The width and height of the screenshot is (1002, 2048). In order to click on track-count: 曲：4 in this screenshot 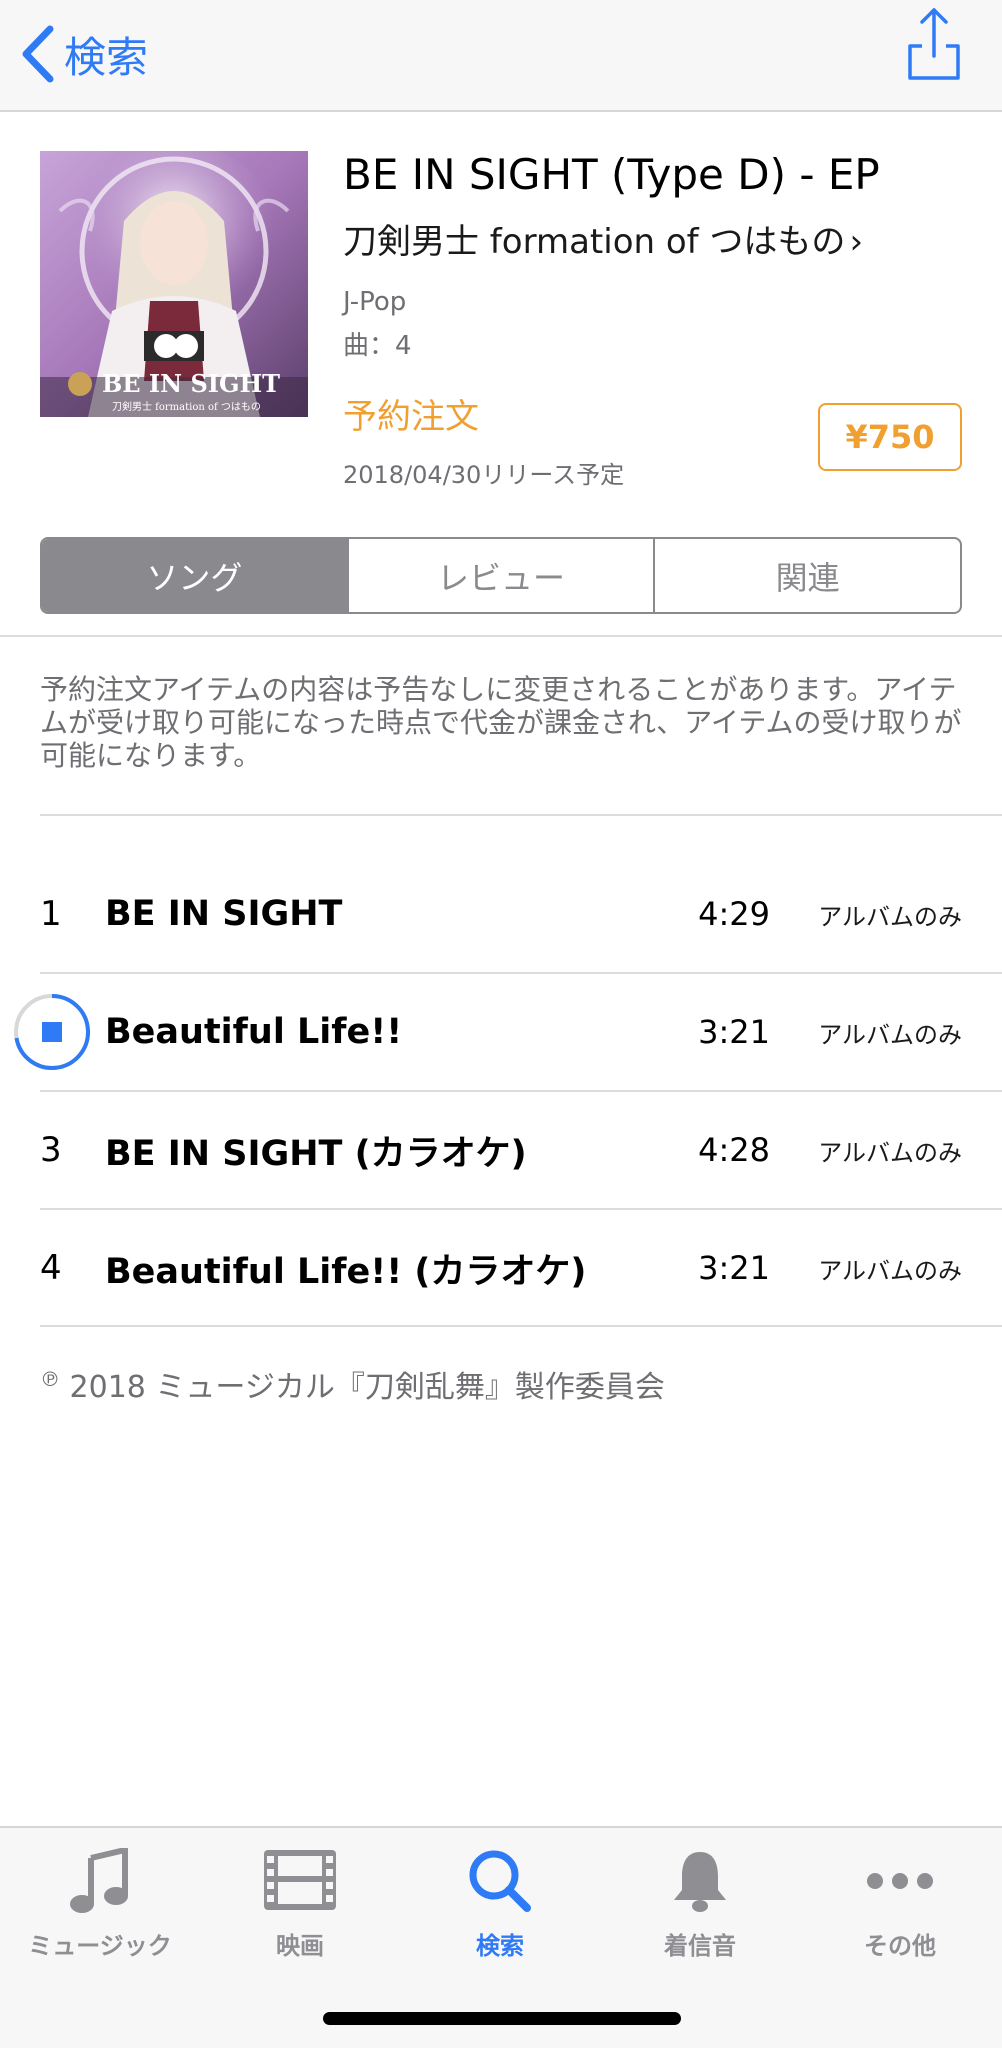, I will do `click(377, 346)`.